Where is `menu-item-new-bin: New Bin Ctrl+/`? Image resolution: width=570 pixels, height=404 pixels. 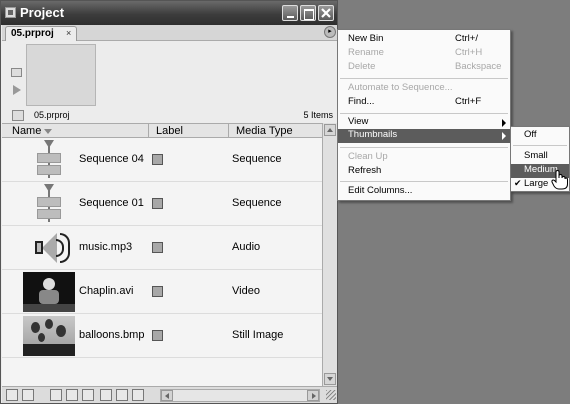
menu-item-new-bin: New Bin Ctrl+/ is located at coordinates (424, 40).